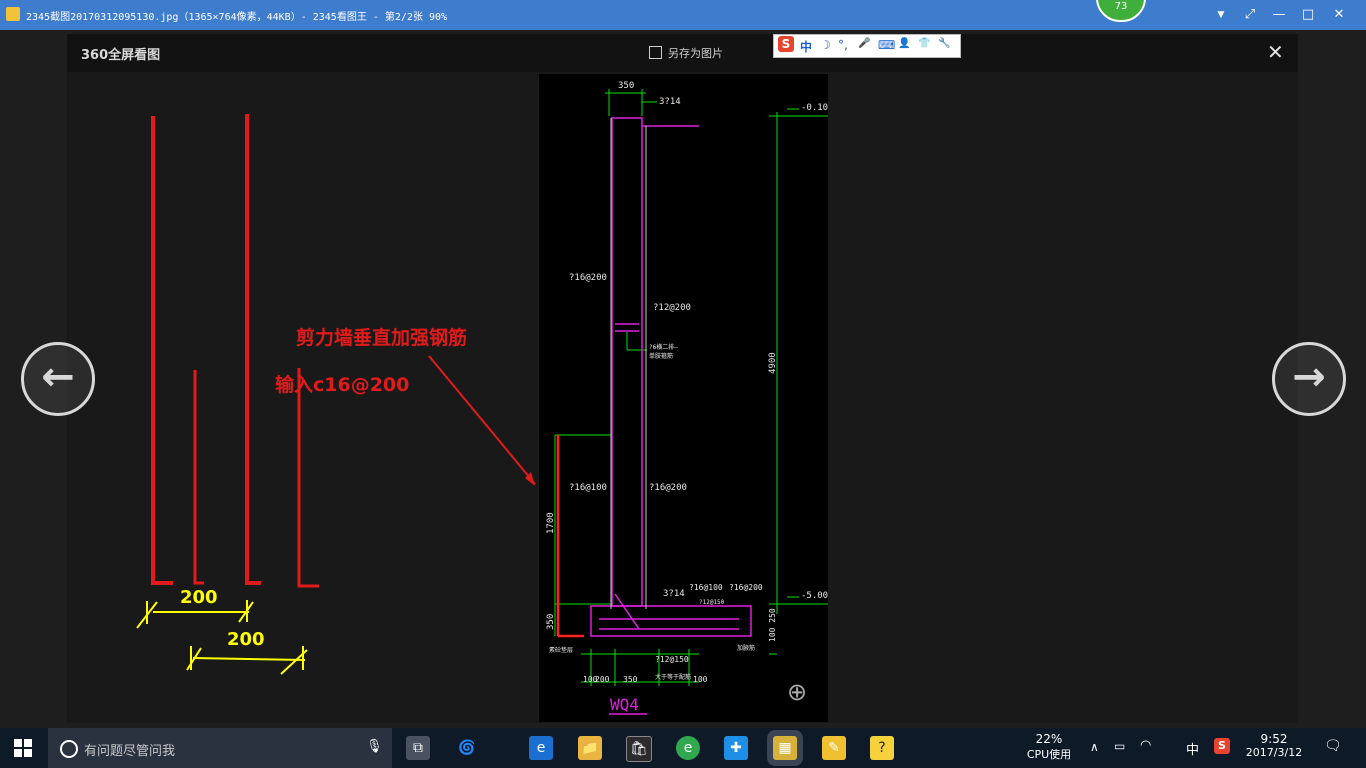  I want to click on arrow-right-icon: →, so click(1309, 377).